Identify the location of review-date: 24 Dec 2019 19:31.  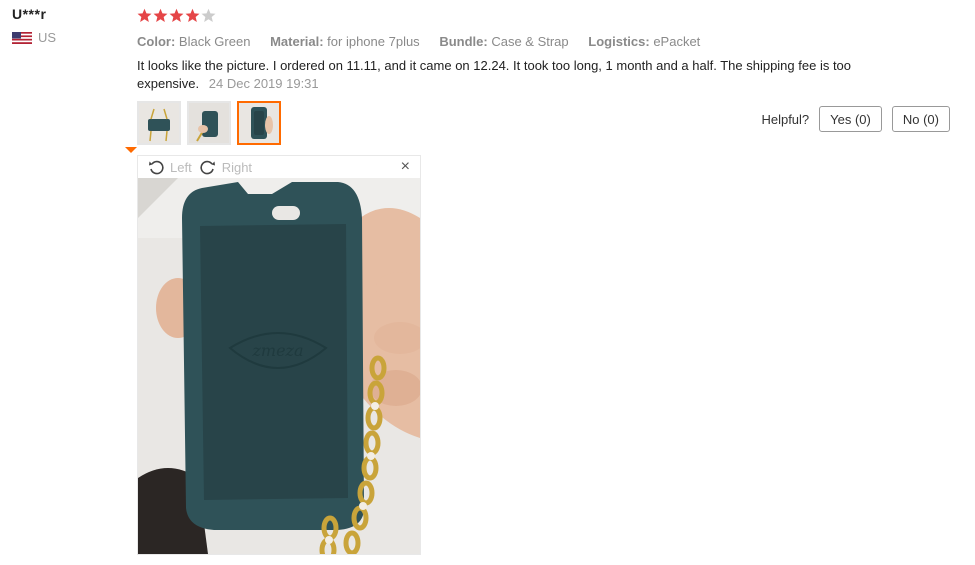
(263, 83).